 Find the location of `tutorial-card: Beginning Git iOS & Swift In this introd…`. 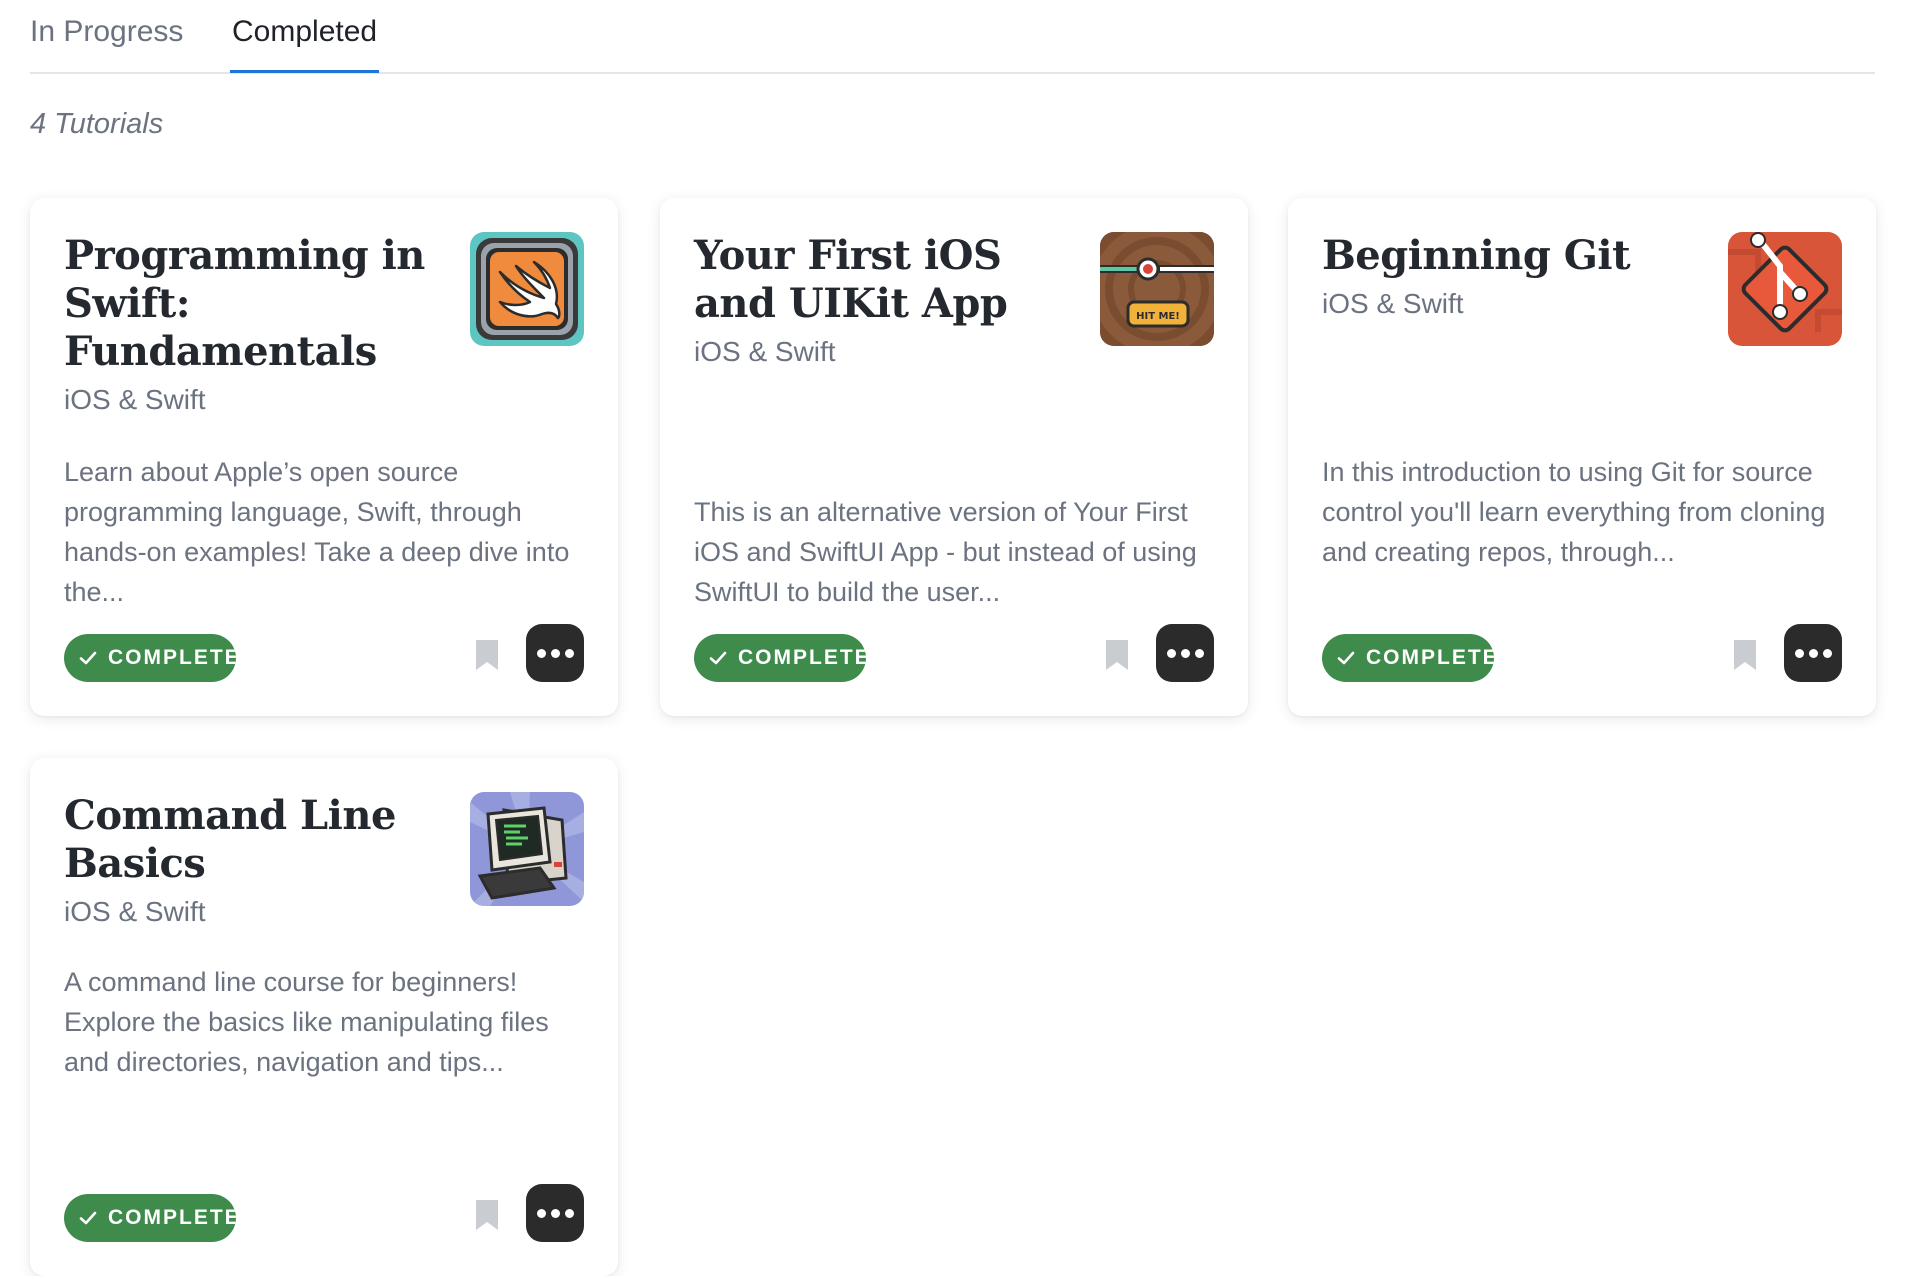

tutorial-card: Beginning Git iOS & Swift In this introd… is located at coordinates (1582, 457).